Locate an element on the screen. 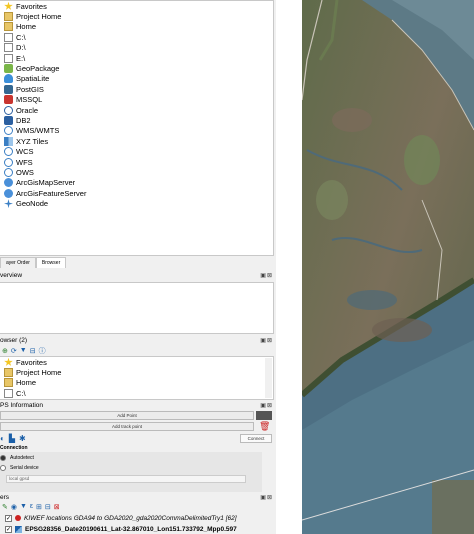 This screenshot has height=534, width=474. browser-item-label: MSSQL is located at coordinates (29, 100).